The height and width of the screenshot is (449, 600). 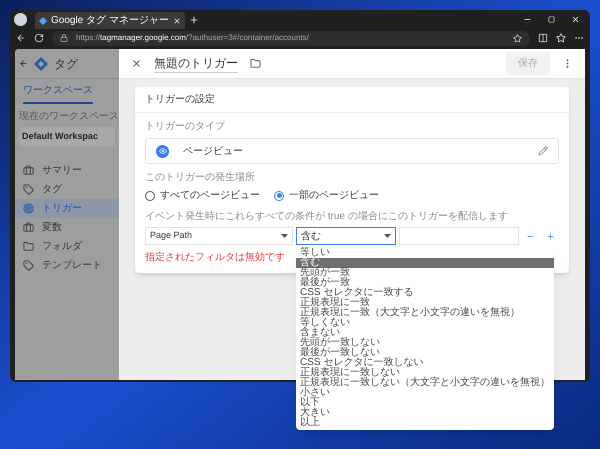 What do you see at coordinates (39, 38) in the screenshot?
I see `refresh-icon` at bounding box center [39, 38].